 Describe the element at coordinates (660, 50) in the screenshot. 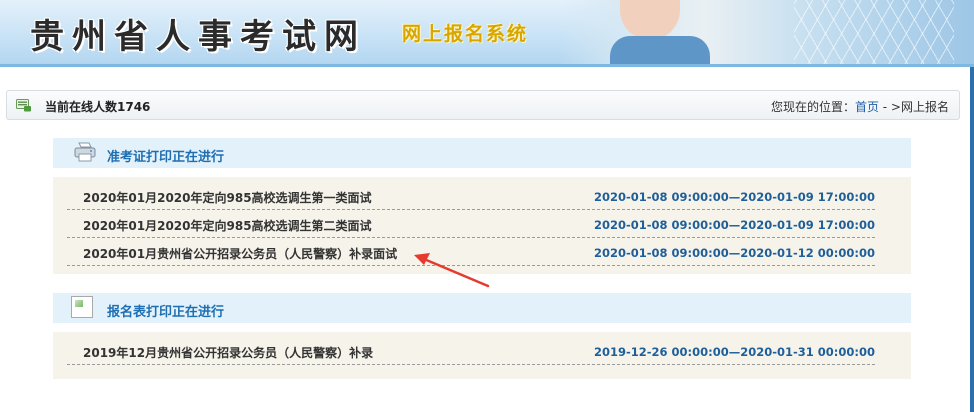

I see `banner-figure-shirt` at that location.